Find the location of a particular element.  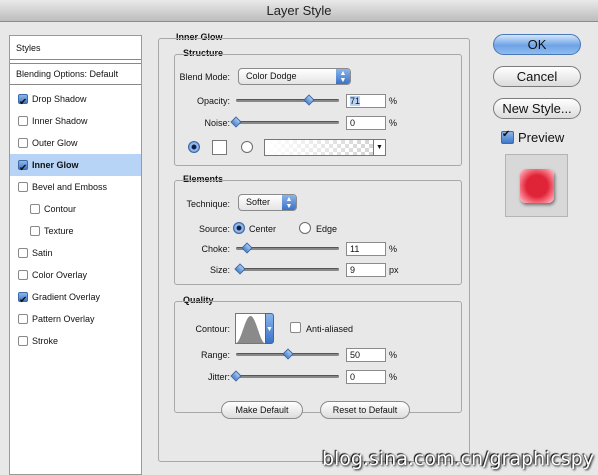

style-item-inner-glow: Inner Glow is located at coordinates (75, 167).